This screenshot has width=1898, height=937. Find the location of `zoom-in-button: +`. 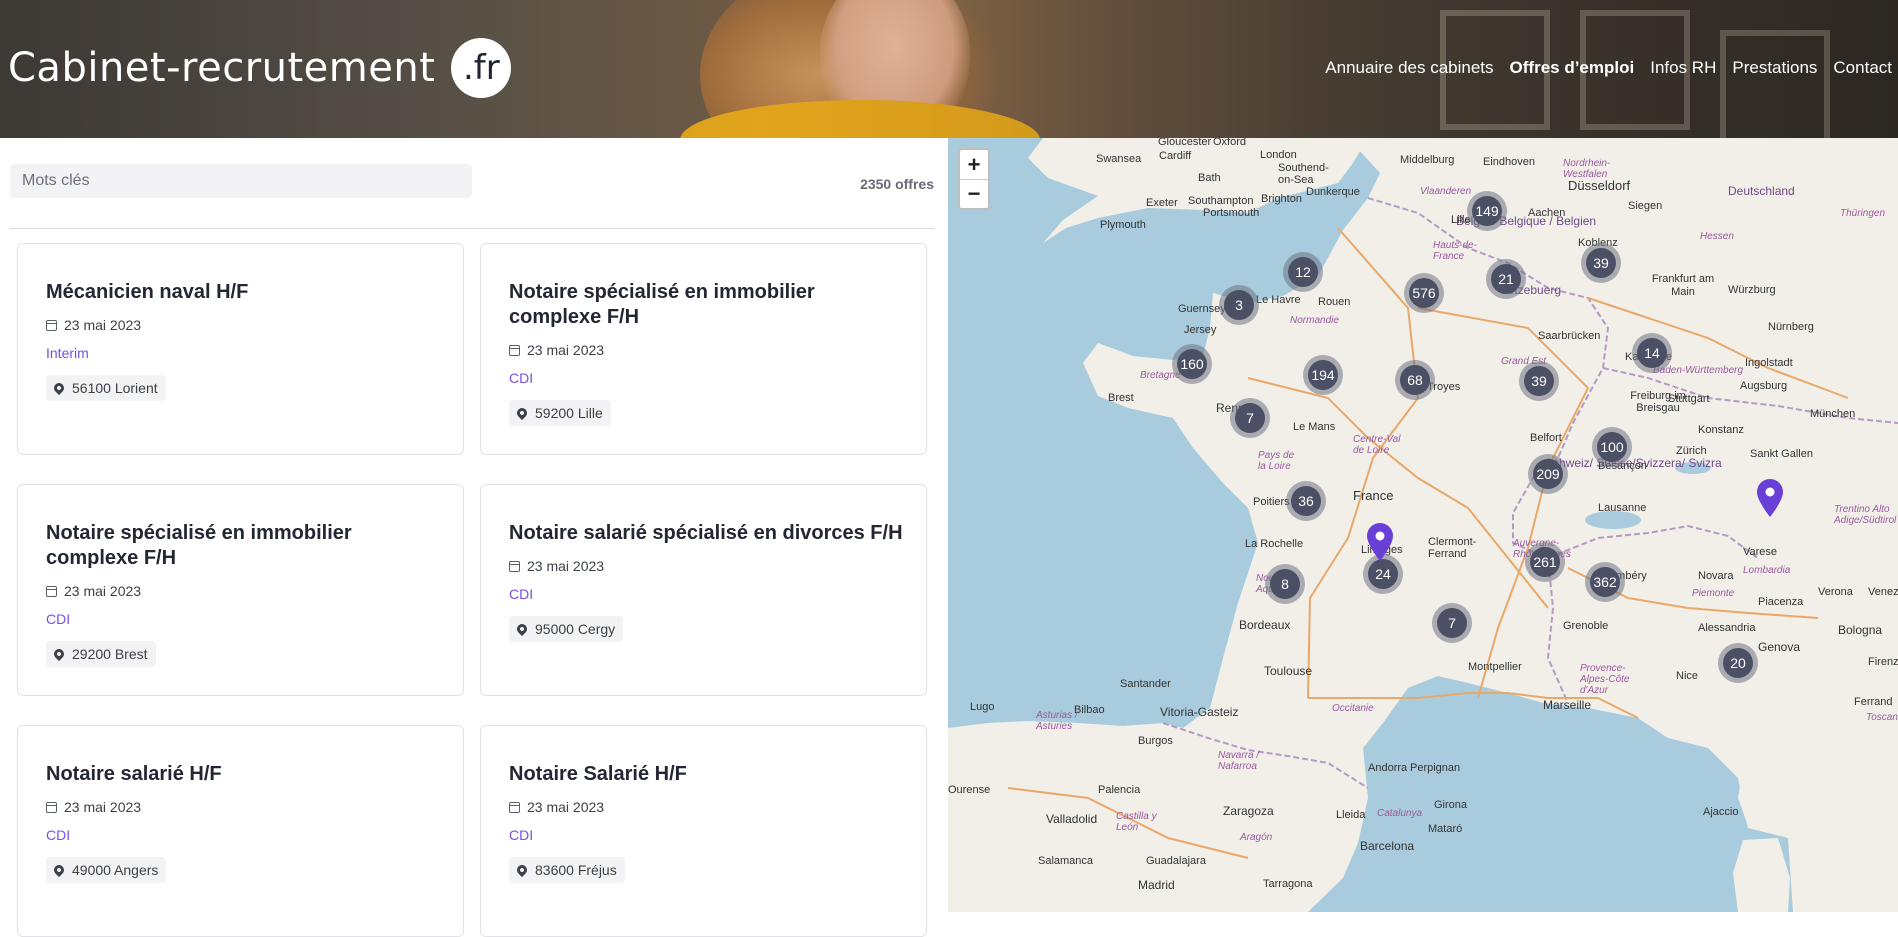

zoom-in-button: + is located at coordinates (974, 164).